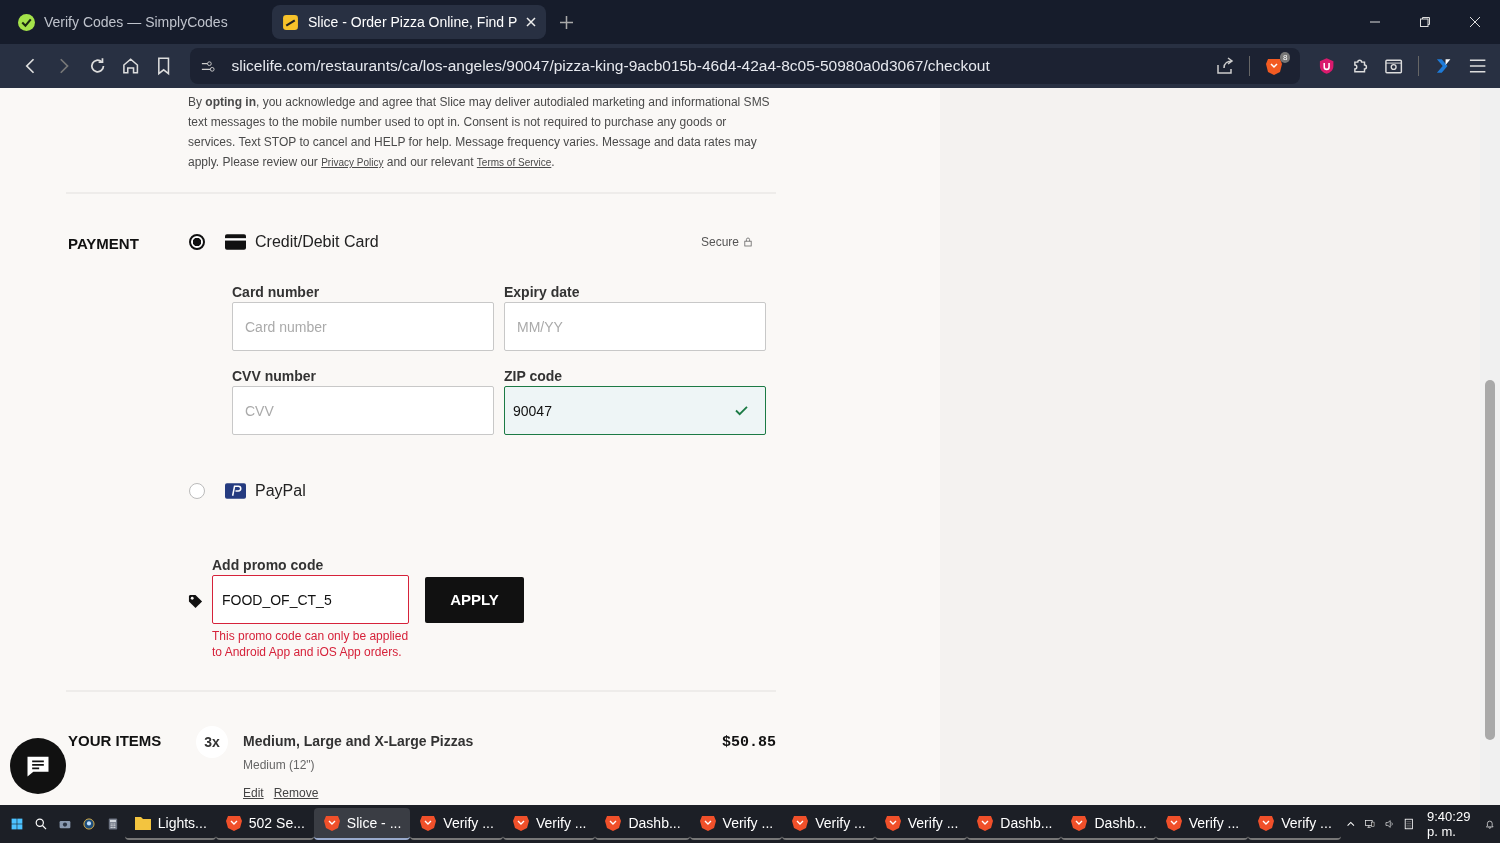  I want to click on payment-method-label: Credit/Debit Card, so click(317, 242).